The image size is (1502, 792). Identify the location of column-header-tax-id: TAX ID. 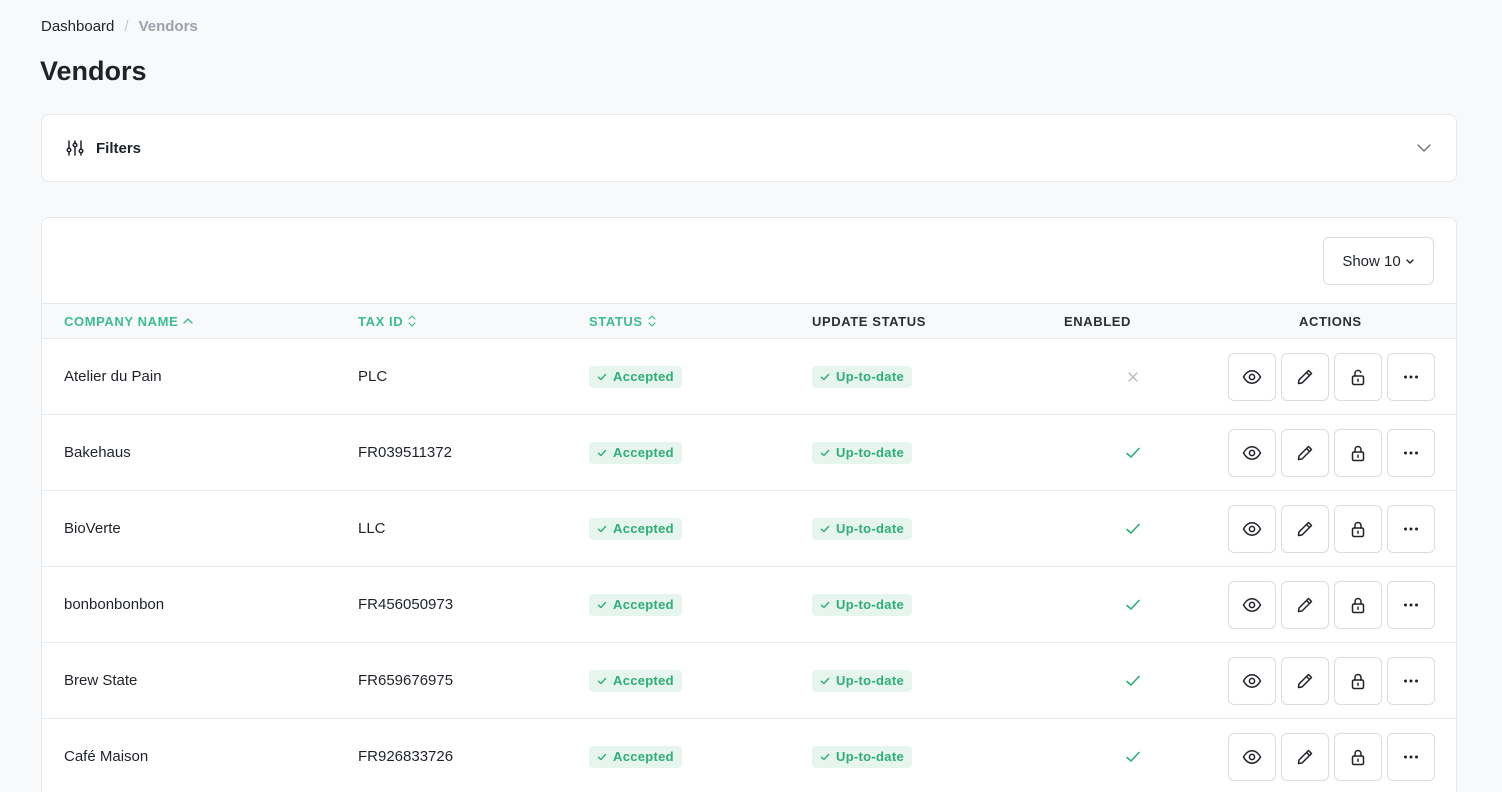
(387, 321).